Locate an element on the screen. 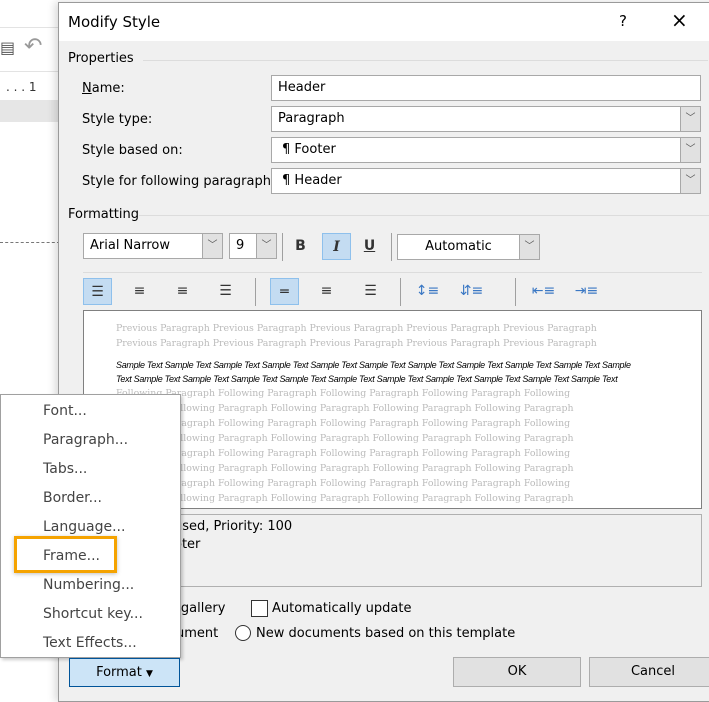 The image size is (709, 702). increase-spacing-icon: ↕≡ is located at coordinates (427, 291).